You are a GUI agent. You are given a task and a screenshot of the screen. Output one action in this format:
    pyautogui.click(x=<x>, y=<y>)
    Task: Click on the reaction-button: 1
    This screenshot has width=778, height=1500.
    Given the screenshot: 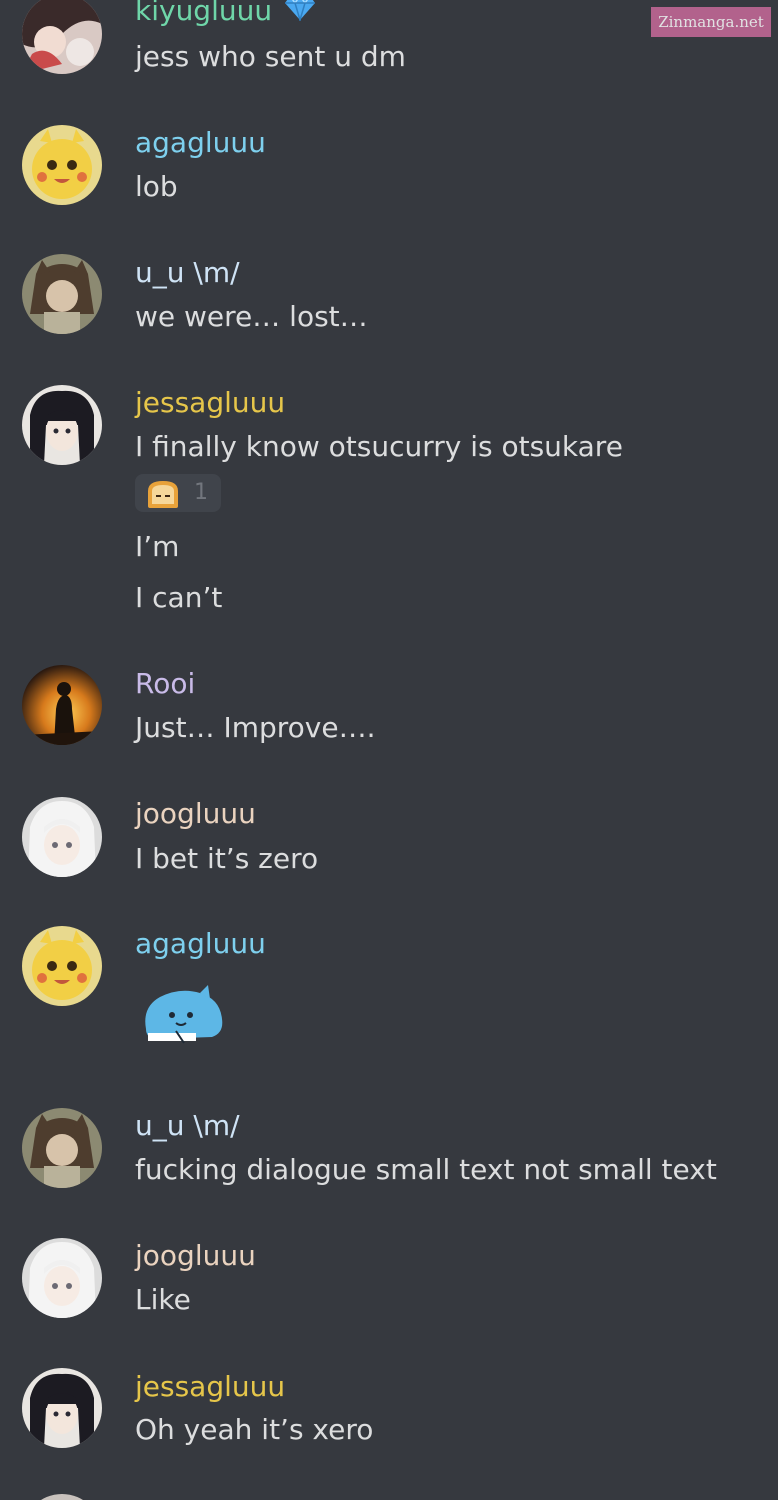 What is the action you would take?
    pyautogui.click(x=178, y=493)
    